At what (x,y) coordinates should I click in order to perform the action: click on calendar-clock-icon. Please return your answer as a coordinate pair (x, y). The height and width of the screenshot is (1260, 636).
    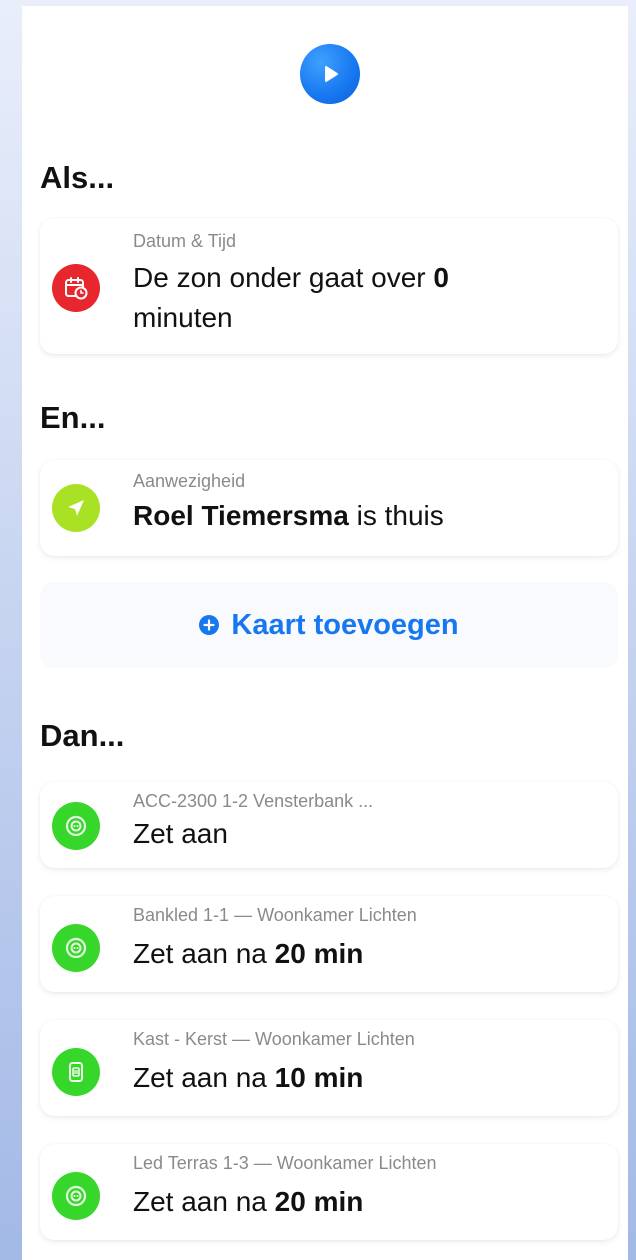
    Looking at the image, I should click on (76, 288).